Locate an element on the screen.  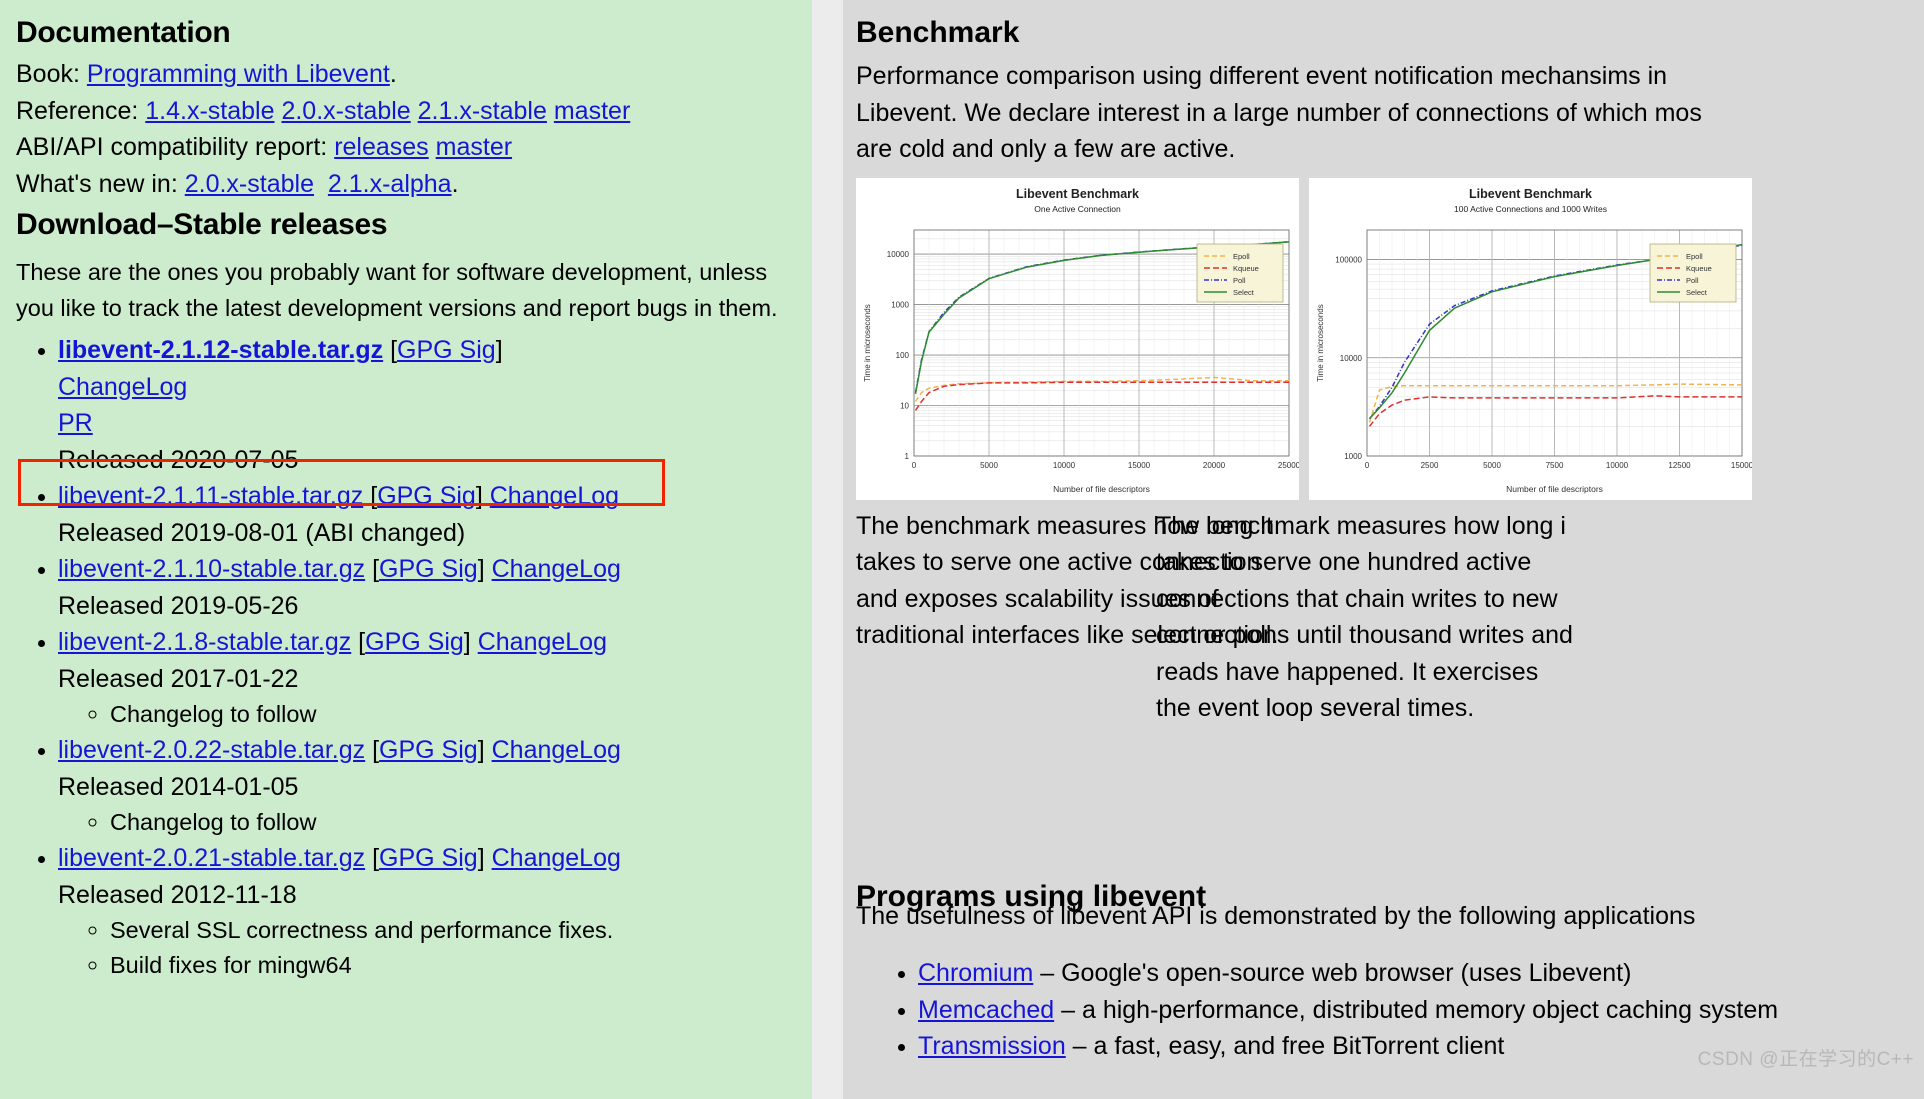
link-ref-1-4-x-stable: 1.4.x-stable is located at coordinates (209, 111).